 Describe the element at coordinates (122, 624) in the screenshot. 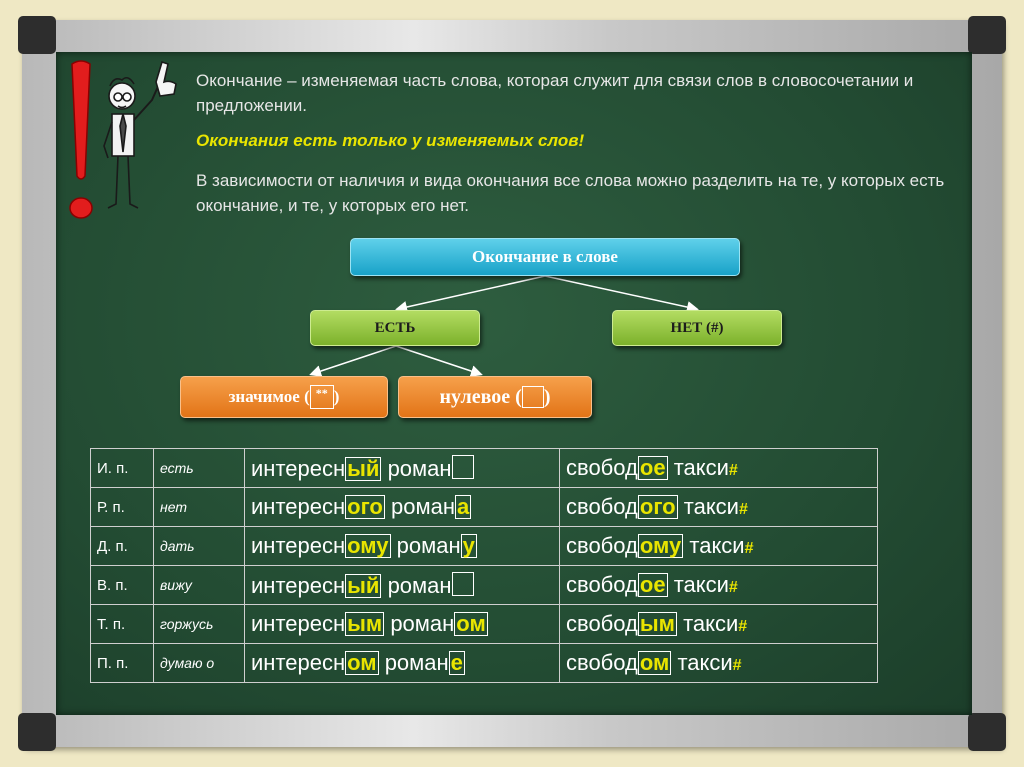

I see `case-cell: Т. п.` at that location.